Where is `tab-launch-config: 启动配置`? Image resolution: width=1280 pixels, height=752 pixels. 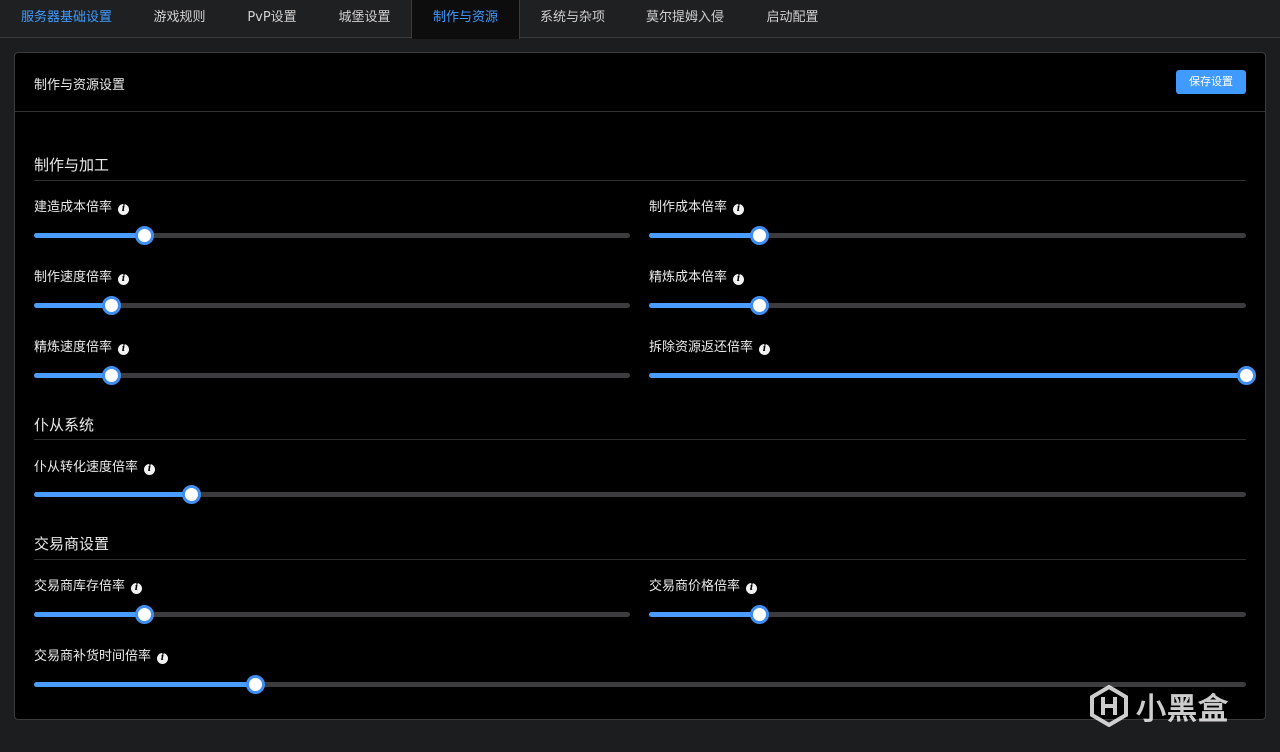 tab-launch-config: 启动配置 is located at coordinates (792, 19).